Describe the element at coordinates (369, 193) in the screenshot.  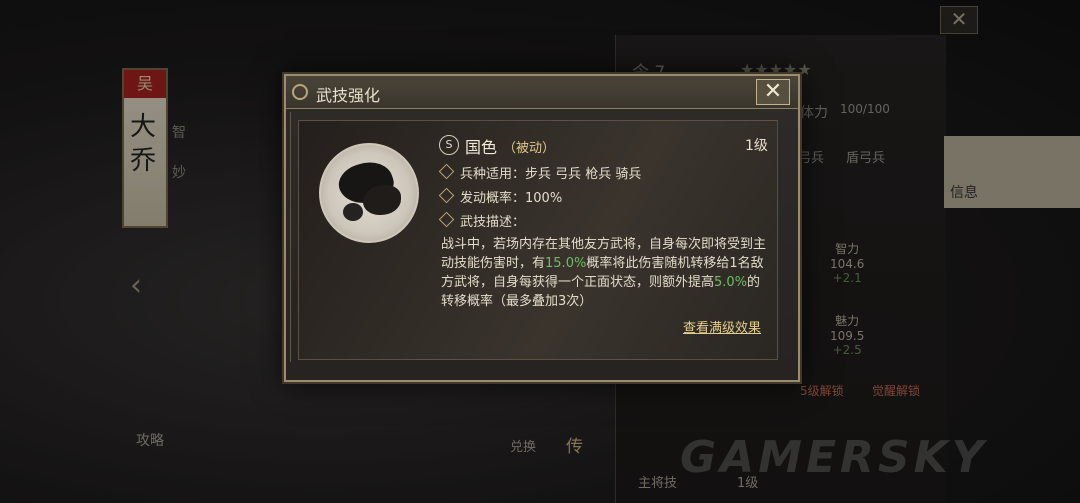
I see `skill-ink-emblem-icon` at that location.